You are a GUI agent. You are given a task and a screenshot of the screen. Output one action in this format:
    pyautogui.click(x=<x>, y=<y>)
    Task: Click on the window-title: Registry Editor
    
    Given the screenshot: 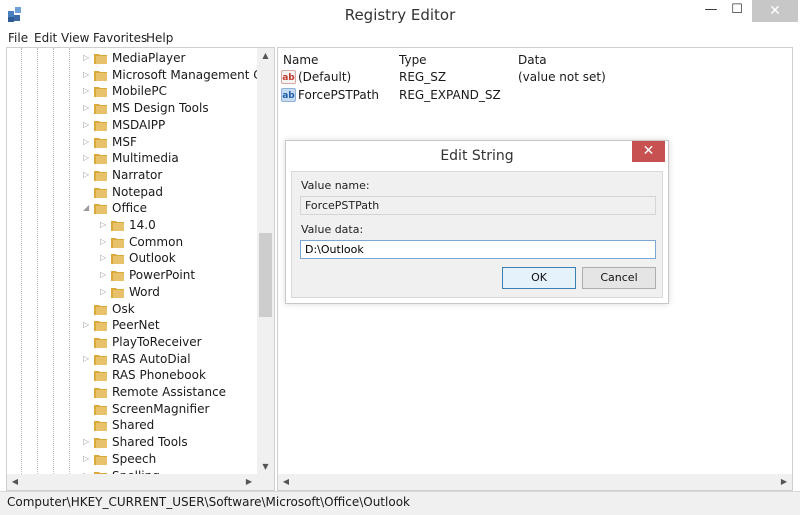 What is the action you would take?
    pyautogui.click(x=400, y=15)
    